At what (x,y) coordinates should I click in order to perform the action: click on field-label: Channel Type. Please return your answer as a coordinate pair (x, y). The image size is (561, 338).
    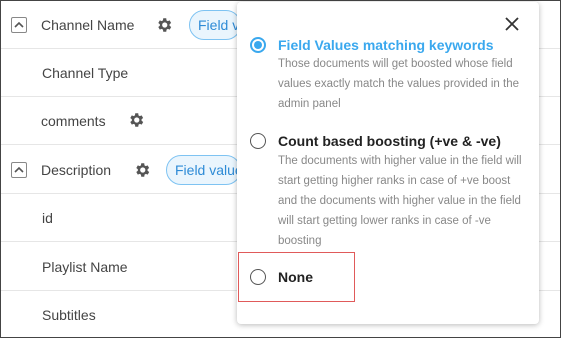
    Looking at the image, I should click on (85, 73).